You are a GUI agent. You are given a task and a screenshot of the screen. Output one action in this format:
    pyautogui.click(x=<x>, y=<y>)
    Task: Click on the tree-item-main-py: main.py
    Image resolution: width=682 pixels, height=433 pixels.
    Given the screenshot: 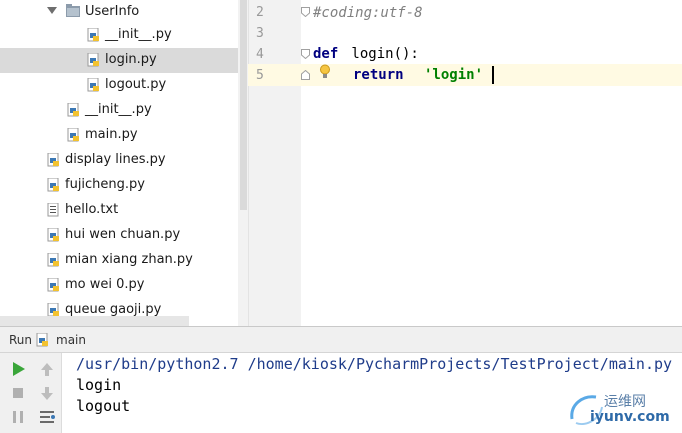 What is the action you would take?
    pyautogui.click(x=119, y=135)
    